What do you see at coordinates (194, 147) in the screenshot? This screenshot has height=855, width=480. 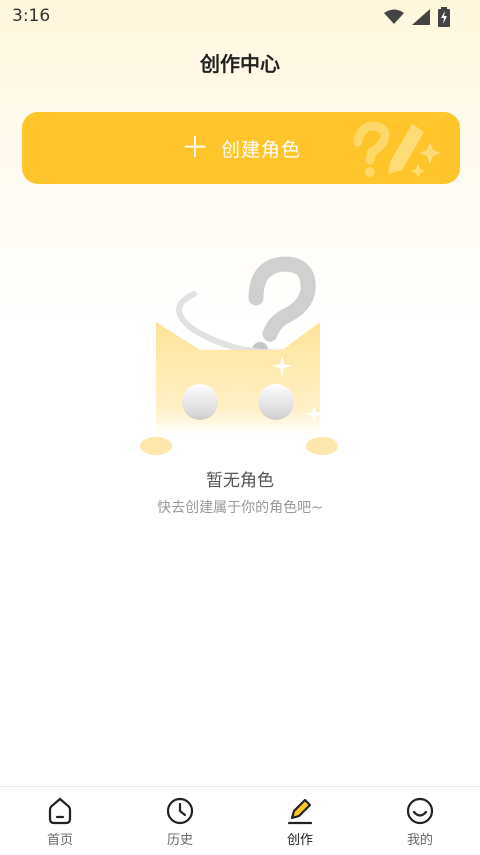 I see `plus-icon: ＋` at bounding box center [194, 147].